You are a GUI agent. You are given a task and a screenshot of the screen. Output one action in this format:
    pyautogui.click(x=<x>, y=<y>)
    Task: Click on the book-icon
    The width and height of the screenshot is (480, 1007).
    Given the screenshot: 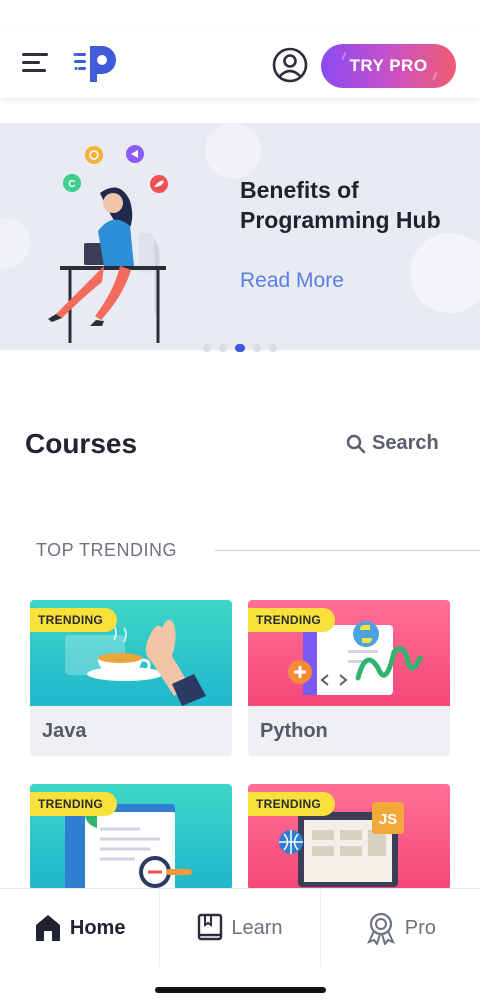 What is the action you would take?
    pyautogui.click(x=210, y=927)
    